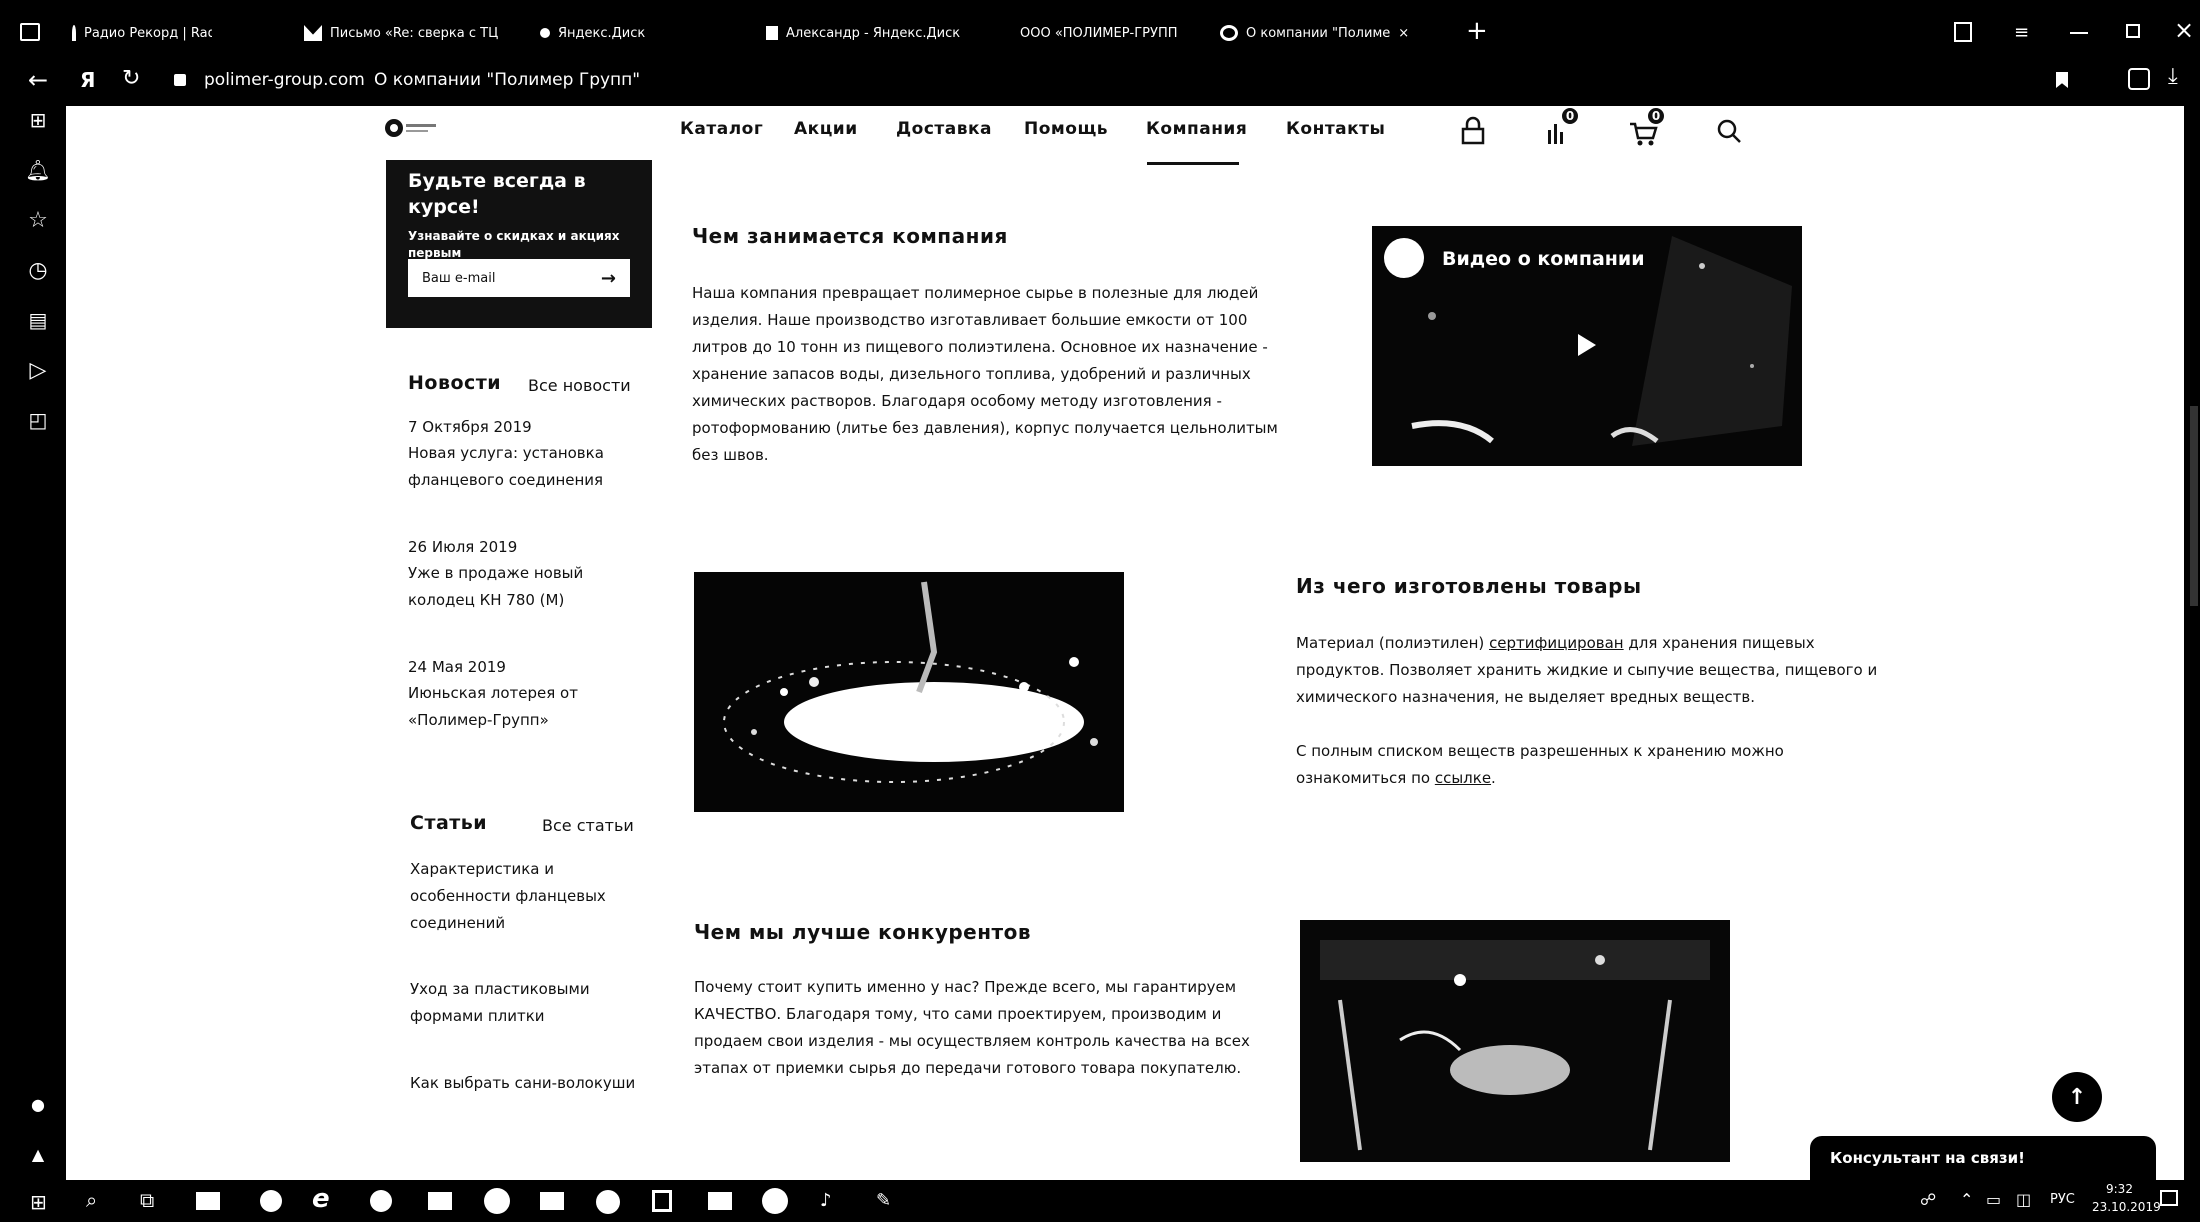 The width and height of the screenshot is (2200, 1222). What do you see at coordinates (38, 420) in the screenshot?
I see `notes-icon: ◰` at bounding box center [38, 420].